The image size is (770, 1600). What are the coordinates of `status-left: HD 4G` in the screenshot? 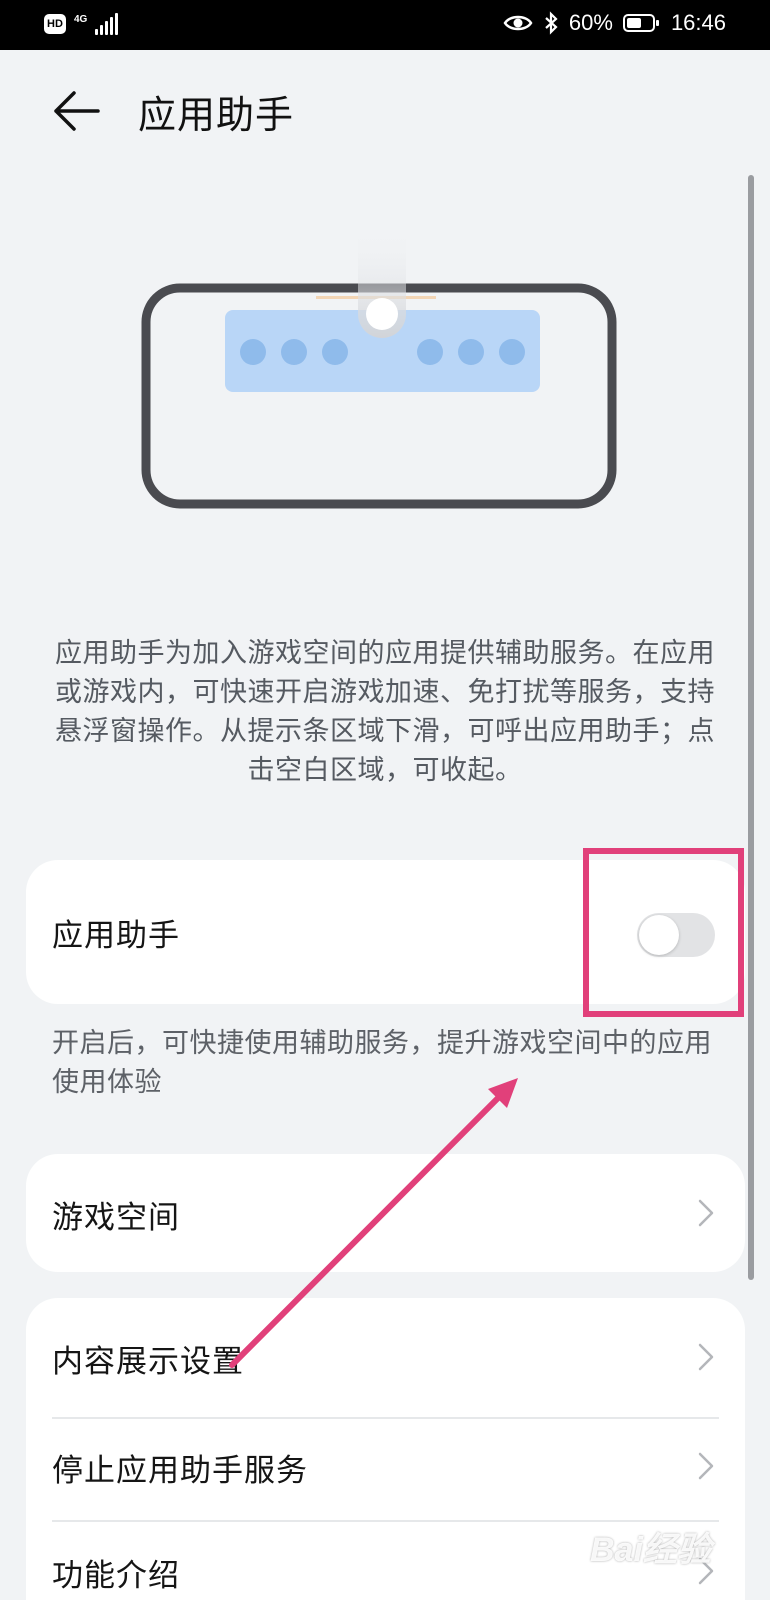 It's located at (81, 24).